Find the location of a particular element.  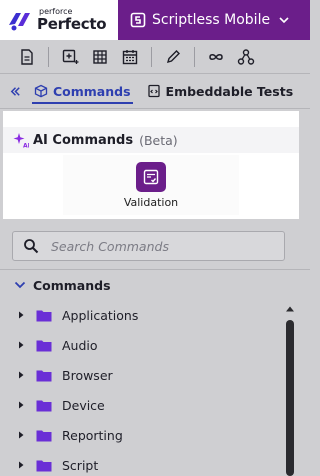

grid-icon is located at coordinates (100, 56).